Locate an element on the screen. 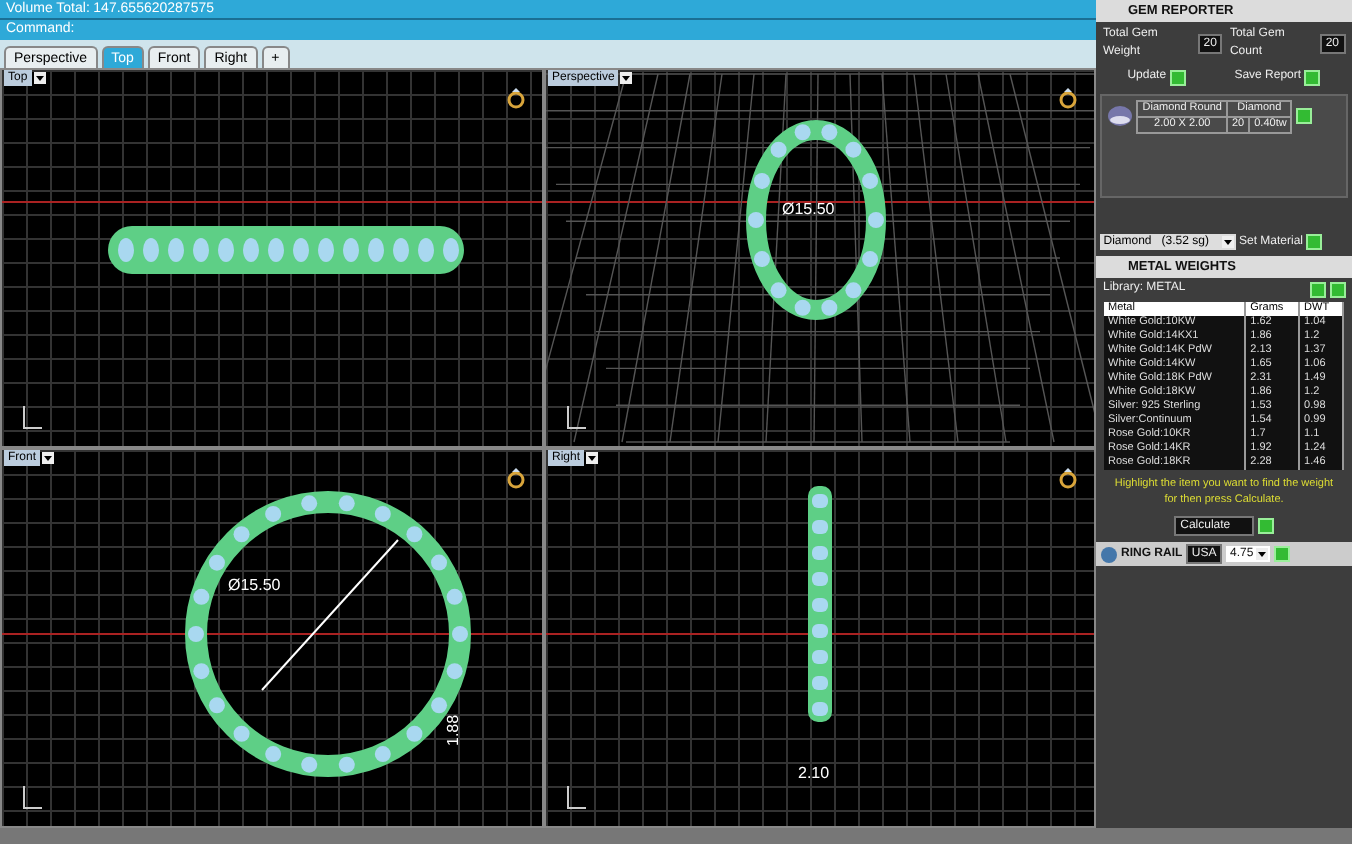  dimension-label: 2.10 is located at coordinates (814, 773).